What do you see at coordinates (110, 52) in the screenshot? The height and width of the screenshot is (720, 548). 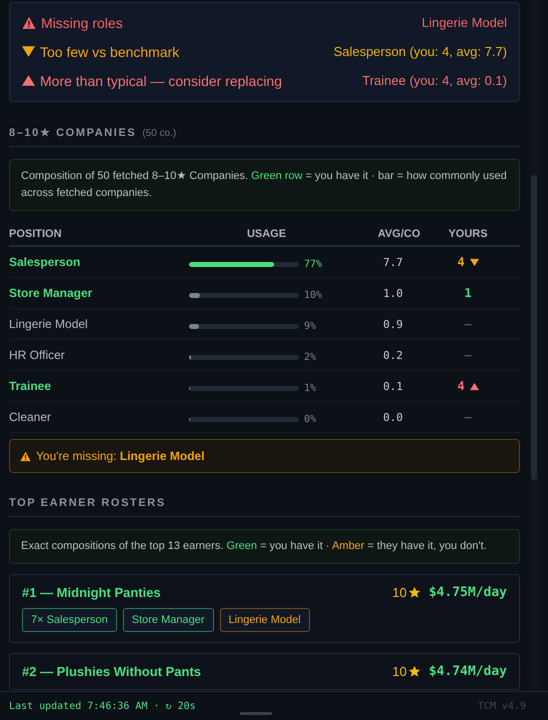 I see `alert-text: Too few vs benchmark` at bounding box center [110, 52].